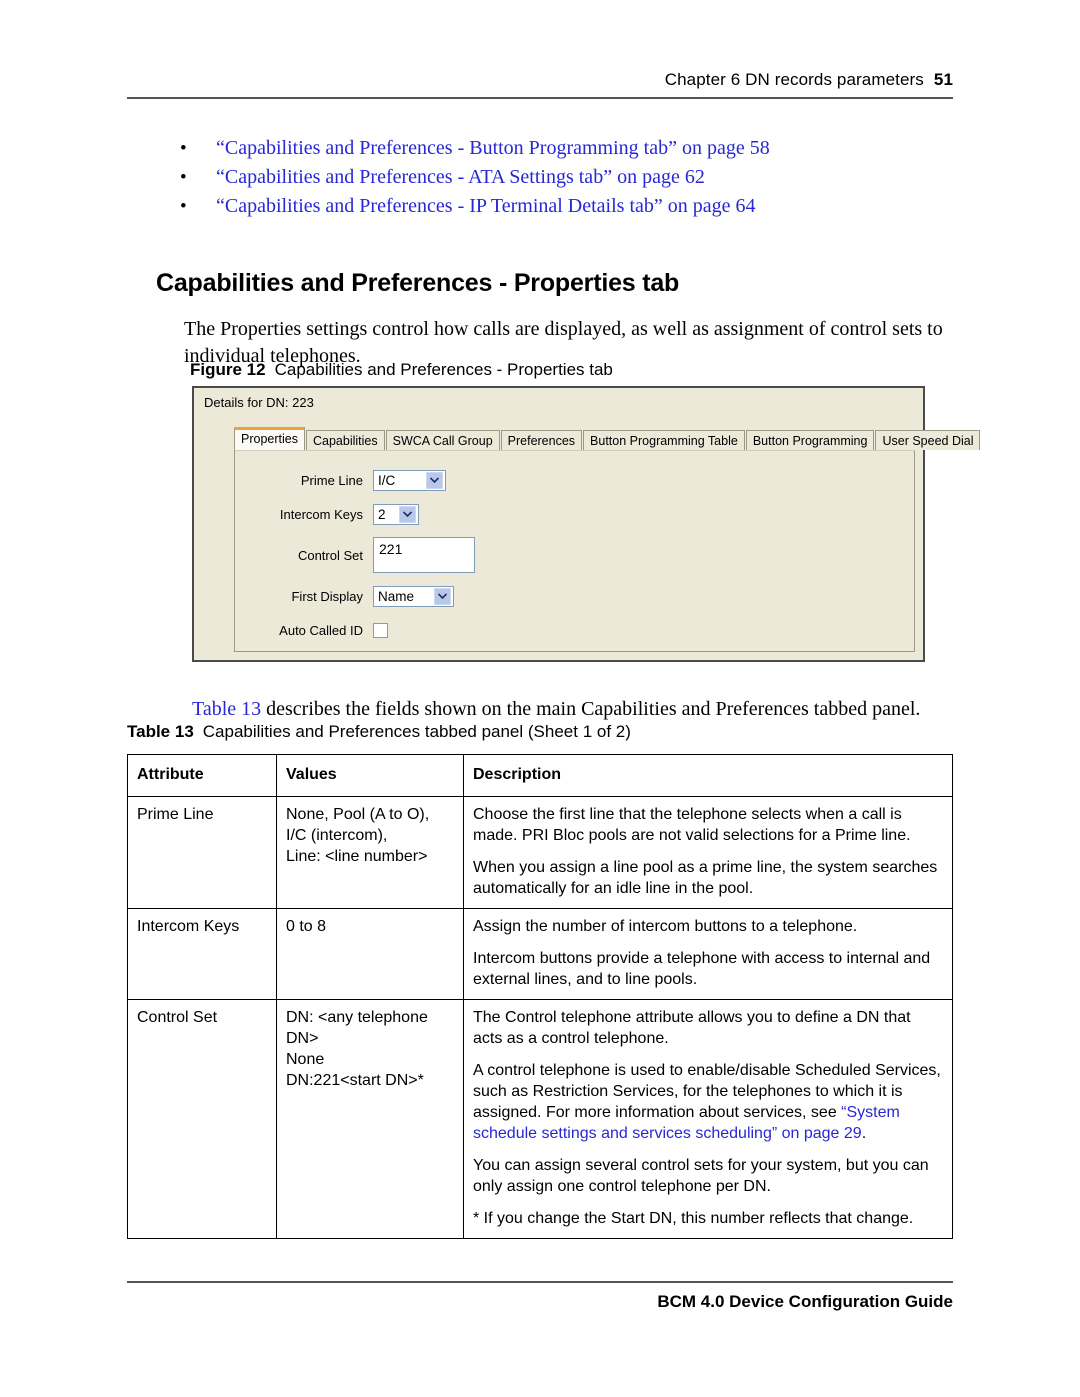  What do you see at coordinates (380, 630) in the screenshot?
I see `auto-called-id-checkbox` at bounding box center [380, 630].